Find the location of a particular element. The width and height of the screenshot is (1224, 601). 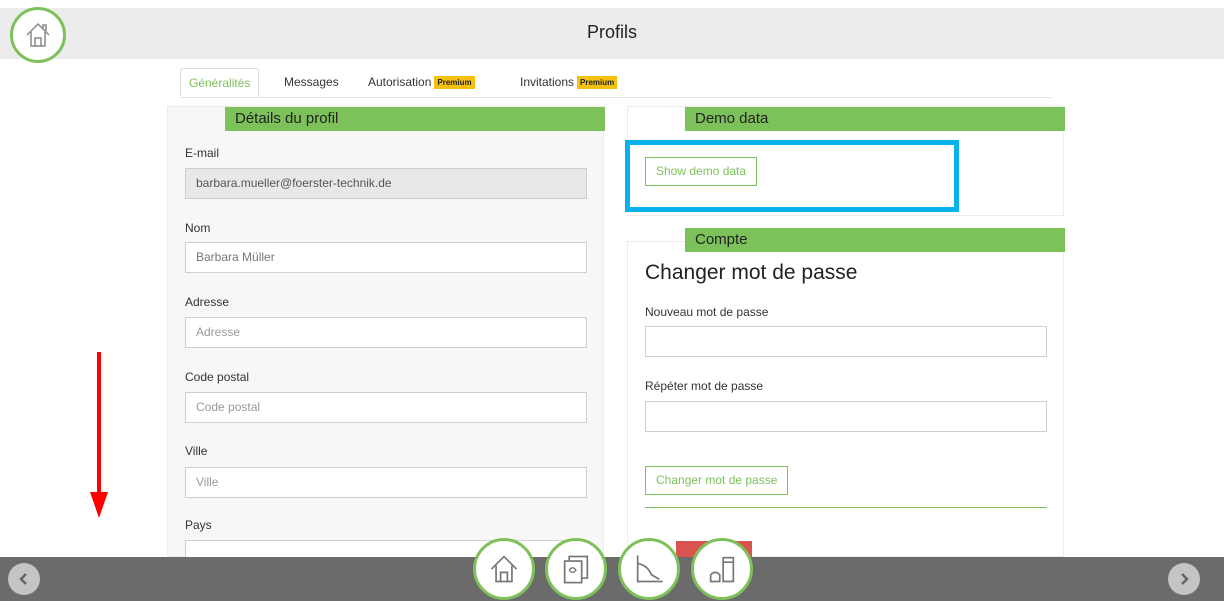

dock-documents-button is located at coordinates (576, 569).